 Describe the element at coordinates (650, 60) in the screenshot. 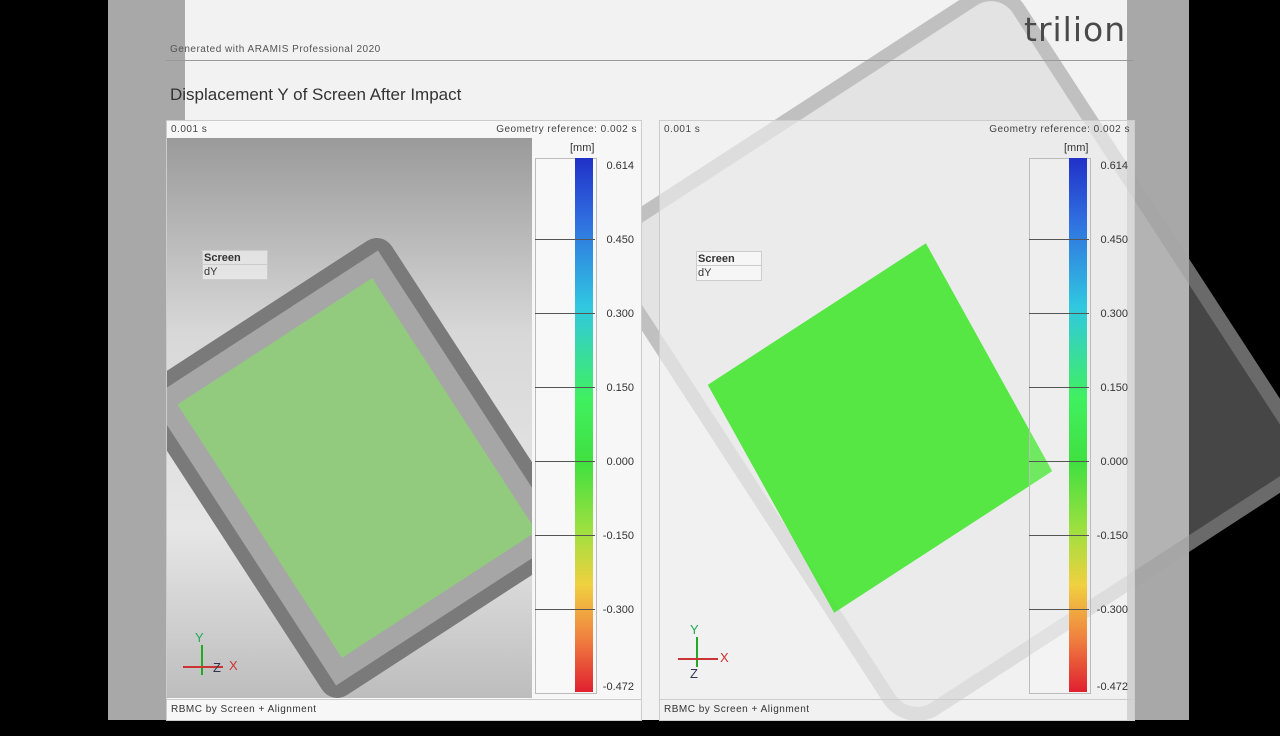

I see `header-divider` at that location.